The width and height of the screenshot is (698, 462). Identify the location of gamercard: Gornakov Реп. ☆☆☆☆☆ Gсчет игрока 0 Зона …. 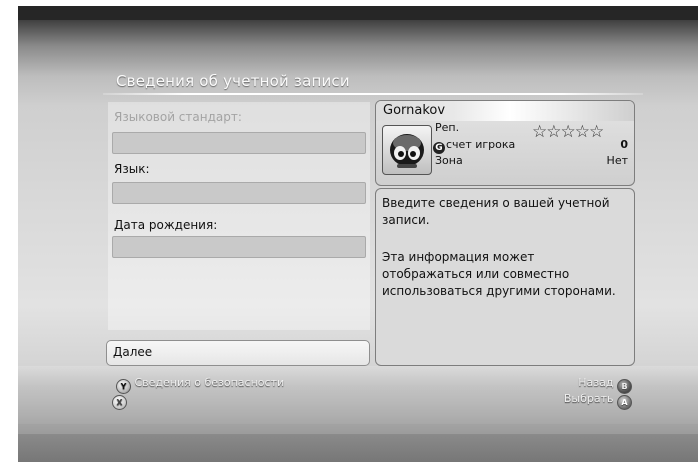
(505, 143).